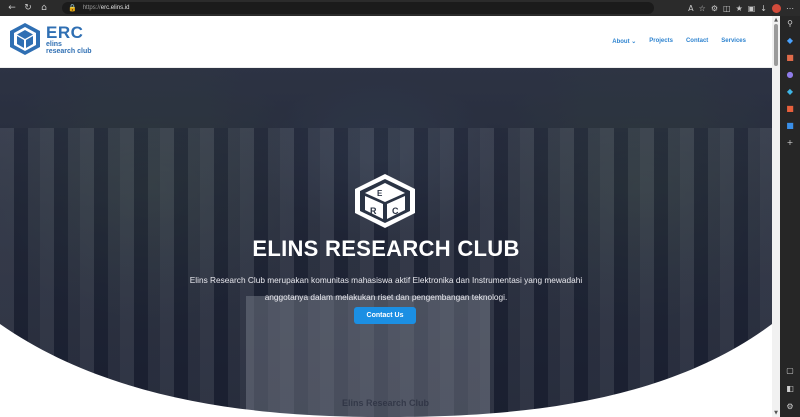 The height and width of the screenshot is (417, 800). What do you see at coordinates (661, 41) in the screenshot?
I see `nav-projects: Projects` at bounding box center [661, 41].